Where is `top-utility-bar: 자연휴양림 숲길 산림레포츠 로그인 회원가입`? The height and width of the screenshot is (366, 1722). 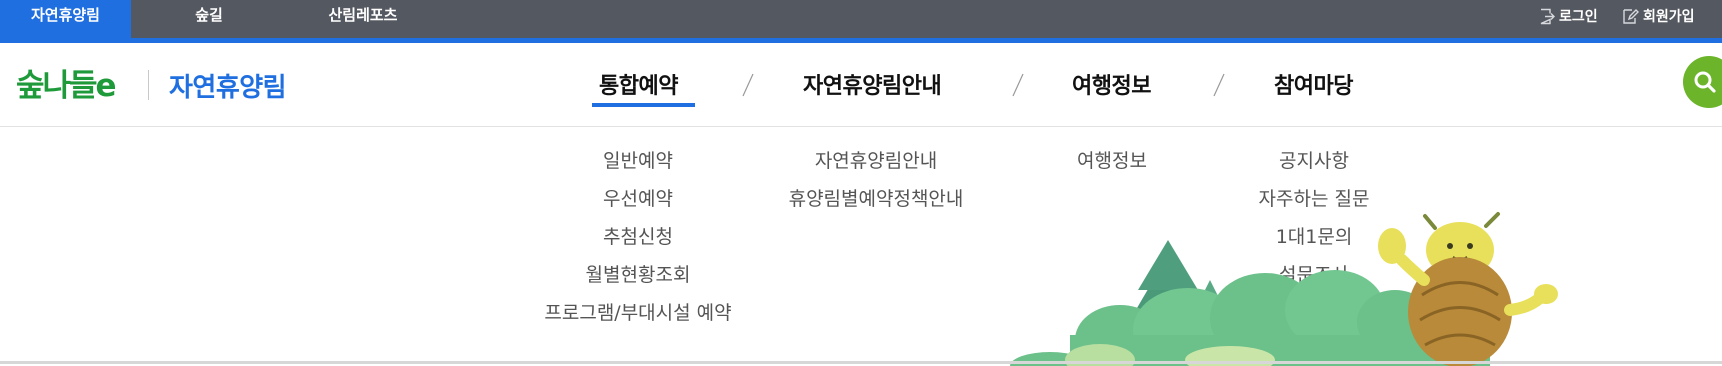
top-utility-bar: 자연휴양림 숲길 산림레포츠 로그인 회원가입 is located at coordinates (861, 19).